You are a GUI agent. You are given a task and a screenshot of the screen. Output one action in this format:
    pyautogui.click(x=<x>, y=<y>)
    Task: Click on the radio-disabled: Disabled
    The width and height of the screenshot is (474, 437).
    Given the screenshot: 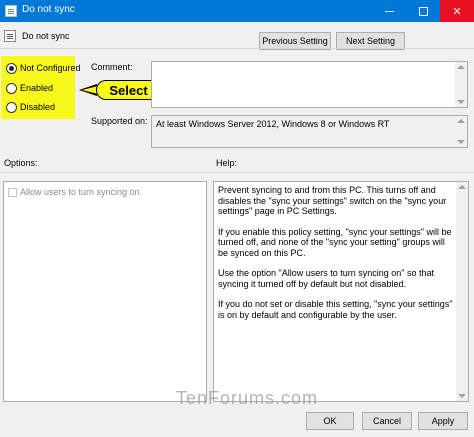 What is the action you would take?
    pyautogui.click(x=30, y=107)
    